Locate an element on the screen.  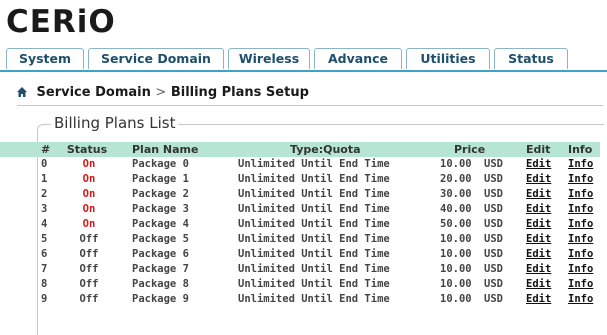
cell-plan-name: Package 3 is located at coordinates (160, 209).